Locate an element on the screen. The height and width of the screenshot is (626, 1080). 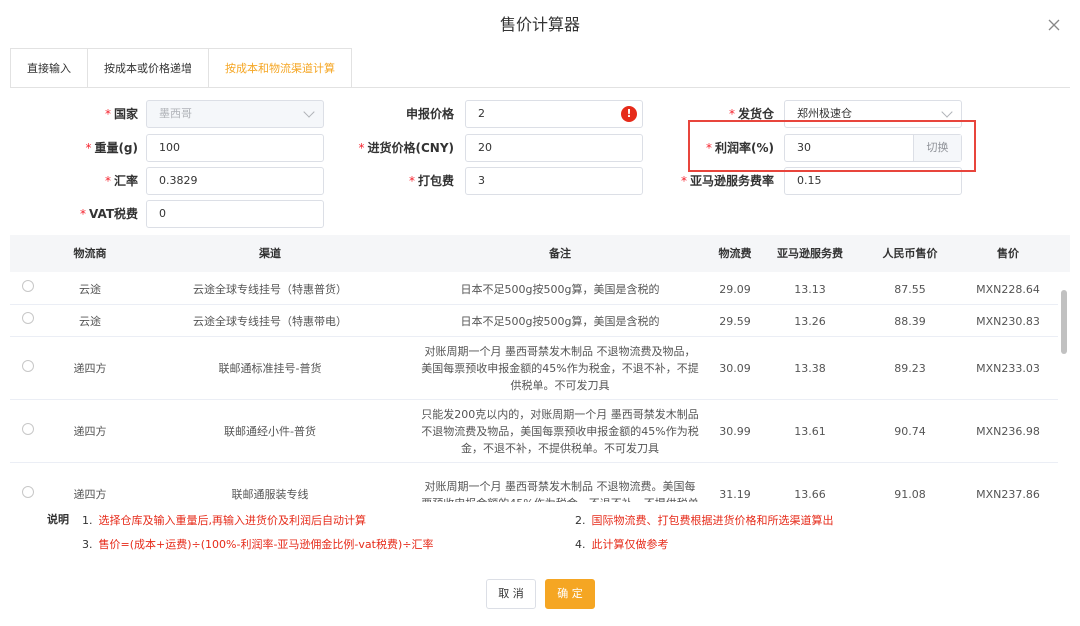
header-freight: 物流费 is located at coordinates (735, 253).